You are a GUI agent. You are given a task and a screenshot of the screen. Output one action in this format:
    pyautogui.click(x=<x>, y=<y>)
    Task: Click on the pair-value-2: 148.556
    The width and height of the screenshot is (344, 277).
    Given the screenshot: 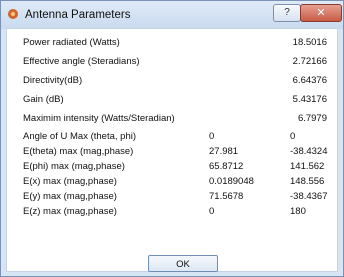 What is the action you would take?
    pyautogui.click(x=307, y=181)
    